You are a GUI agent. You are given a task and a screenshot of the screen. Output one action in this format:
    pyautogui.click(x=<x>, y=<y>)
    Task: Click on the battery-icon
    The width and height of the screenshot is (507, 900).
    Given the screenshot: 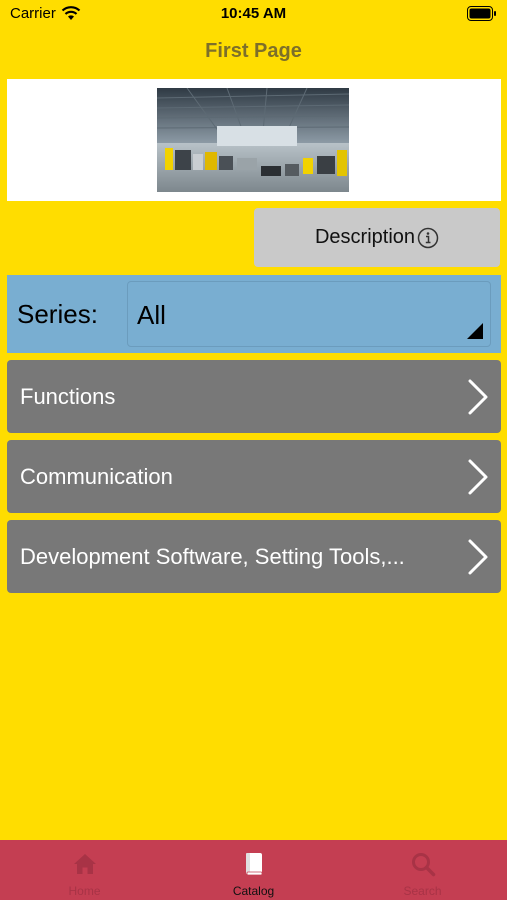 What is the action you would take?
    pyautogui.click(x=481, y=13)
    